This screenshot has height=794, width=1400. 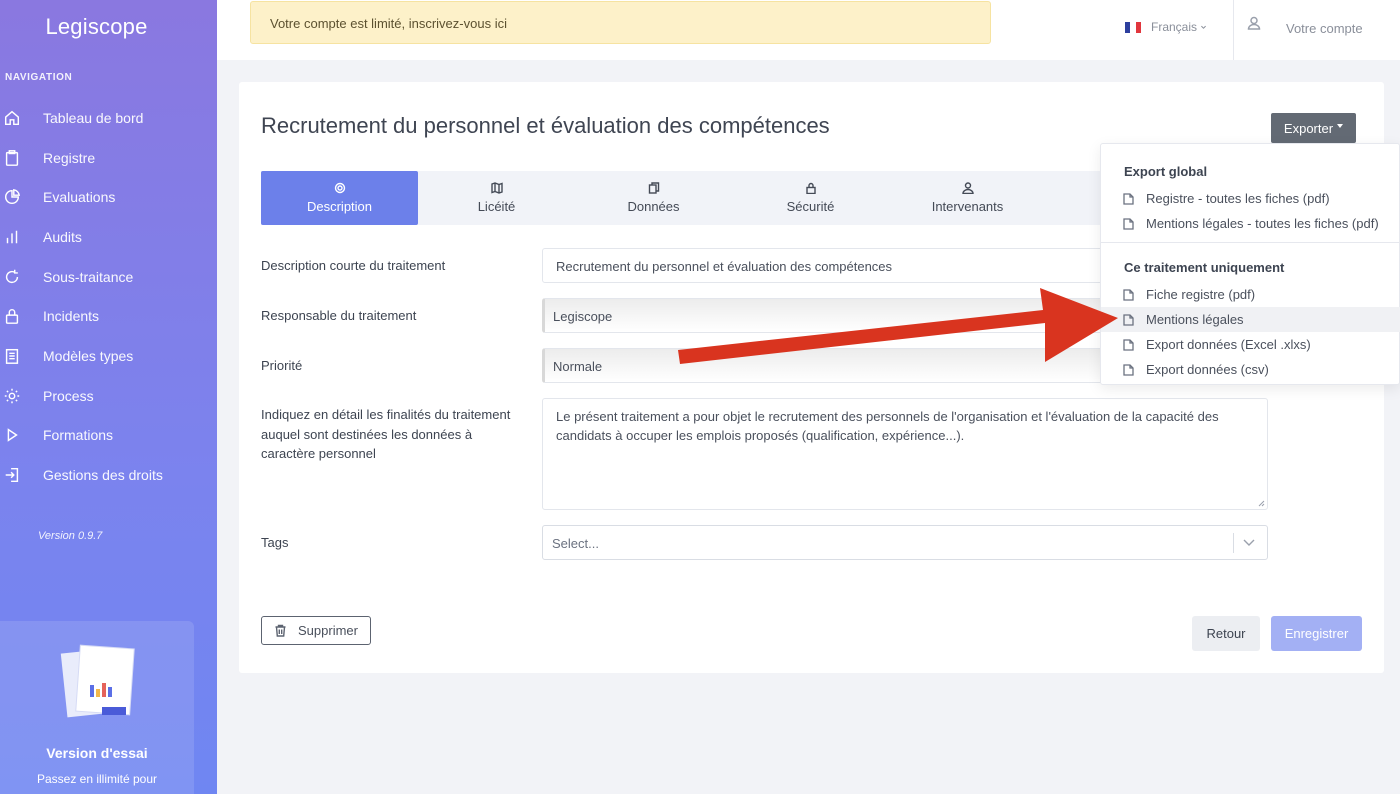 What do you see at coordinates (1238, 198) in the screenshot?
I see `menu-item-label: Registre - toutes les fiches (pdf)` at bounding box center [1238, 198].